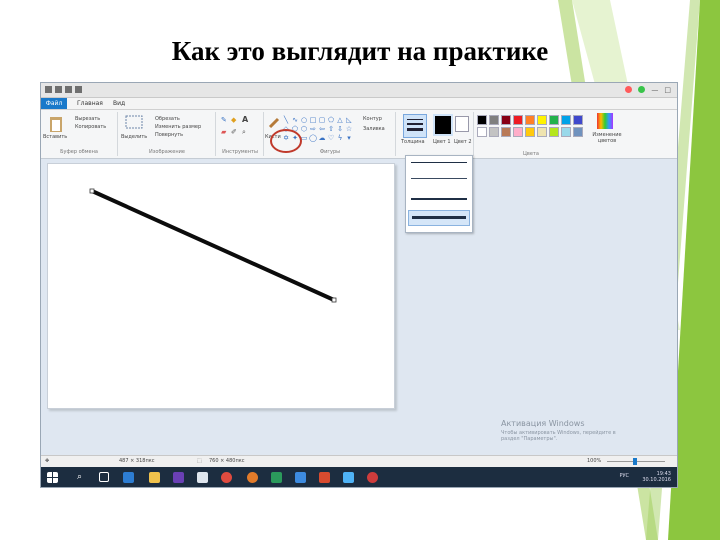 This screenshot has width=720, height=540. Describe the element at coordinates (68, 89) in the screenshot. I see `undo-icon` at that location.